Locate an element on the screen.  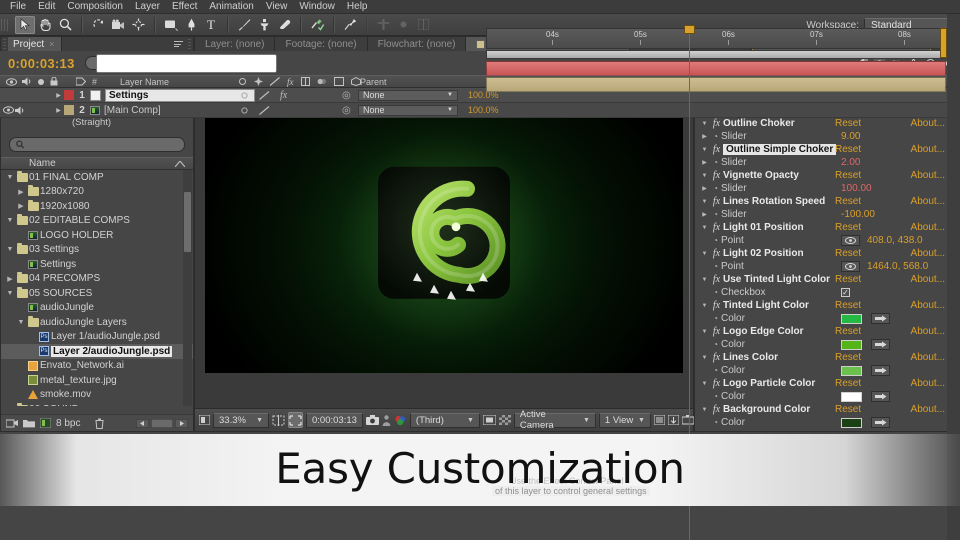
solo-icon is located at coordinates (41, 82).